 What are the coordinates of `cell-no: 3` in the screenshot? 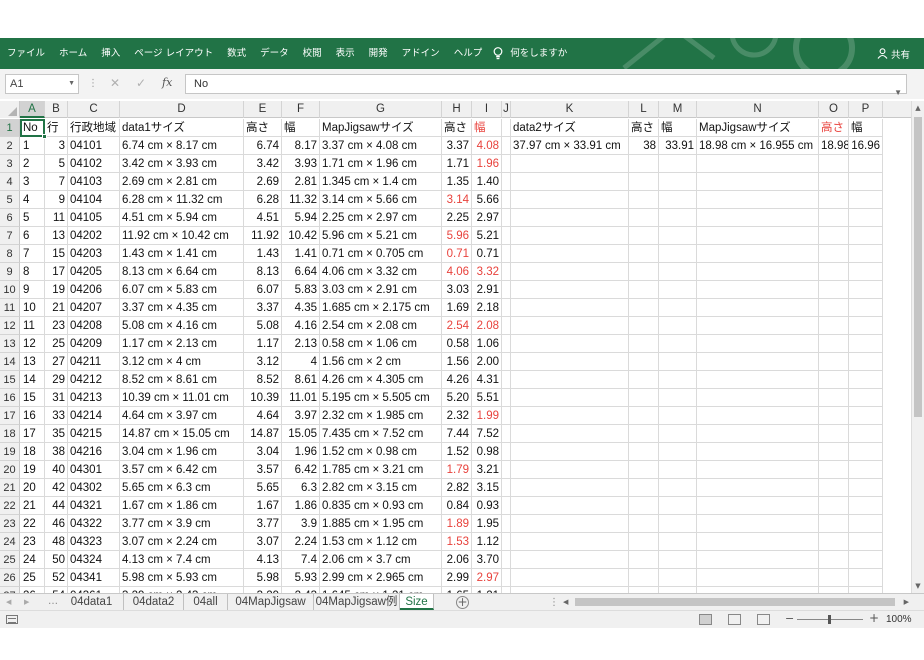 It's located at (32, 182).